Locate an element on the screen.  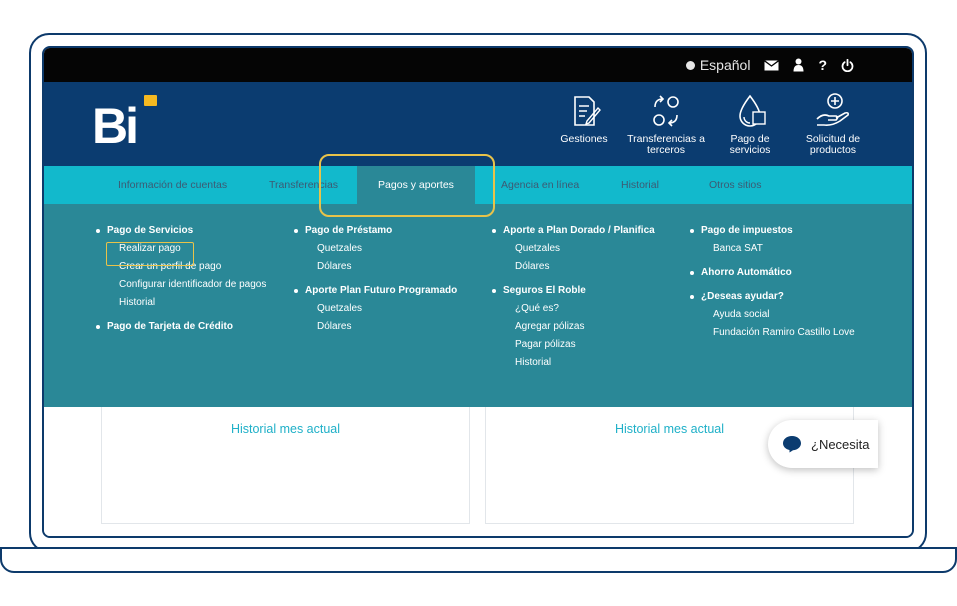
nav-historial: Historial is located at coordinates (640, 185).